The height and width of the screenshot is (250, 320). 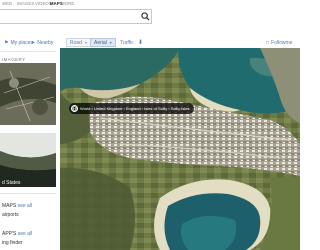 What do you see at coordinates (9, 234) in the screenshot?
I see `apps-label: APP'S` at bounding box center [9, 234].